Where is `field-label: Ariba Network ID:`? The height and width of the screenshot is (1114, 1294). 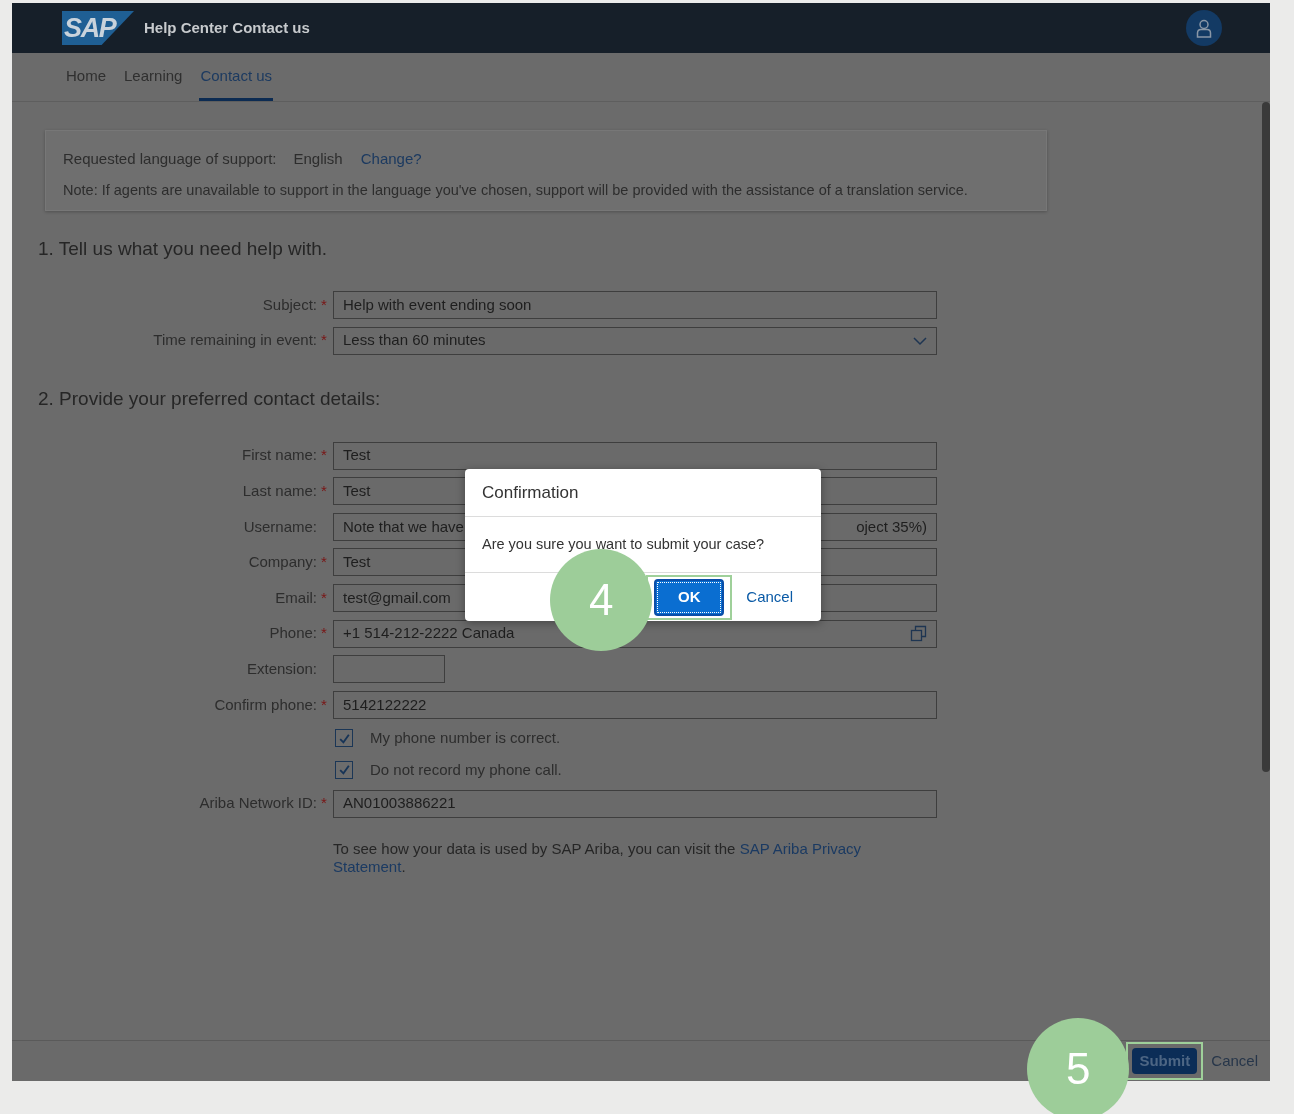
field-label: Ariba Network ID: is located at coordinates (258, 803).